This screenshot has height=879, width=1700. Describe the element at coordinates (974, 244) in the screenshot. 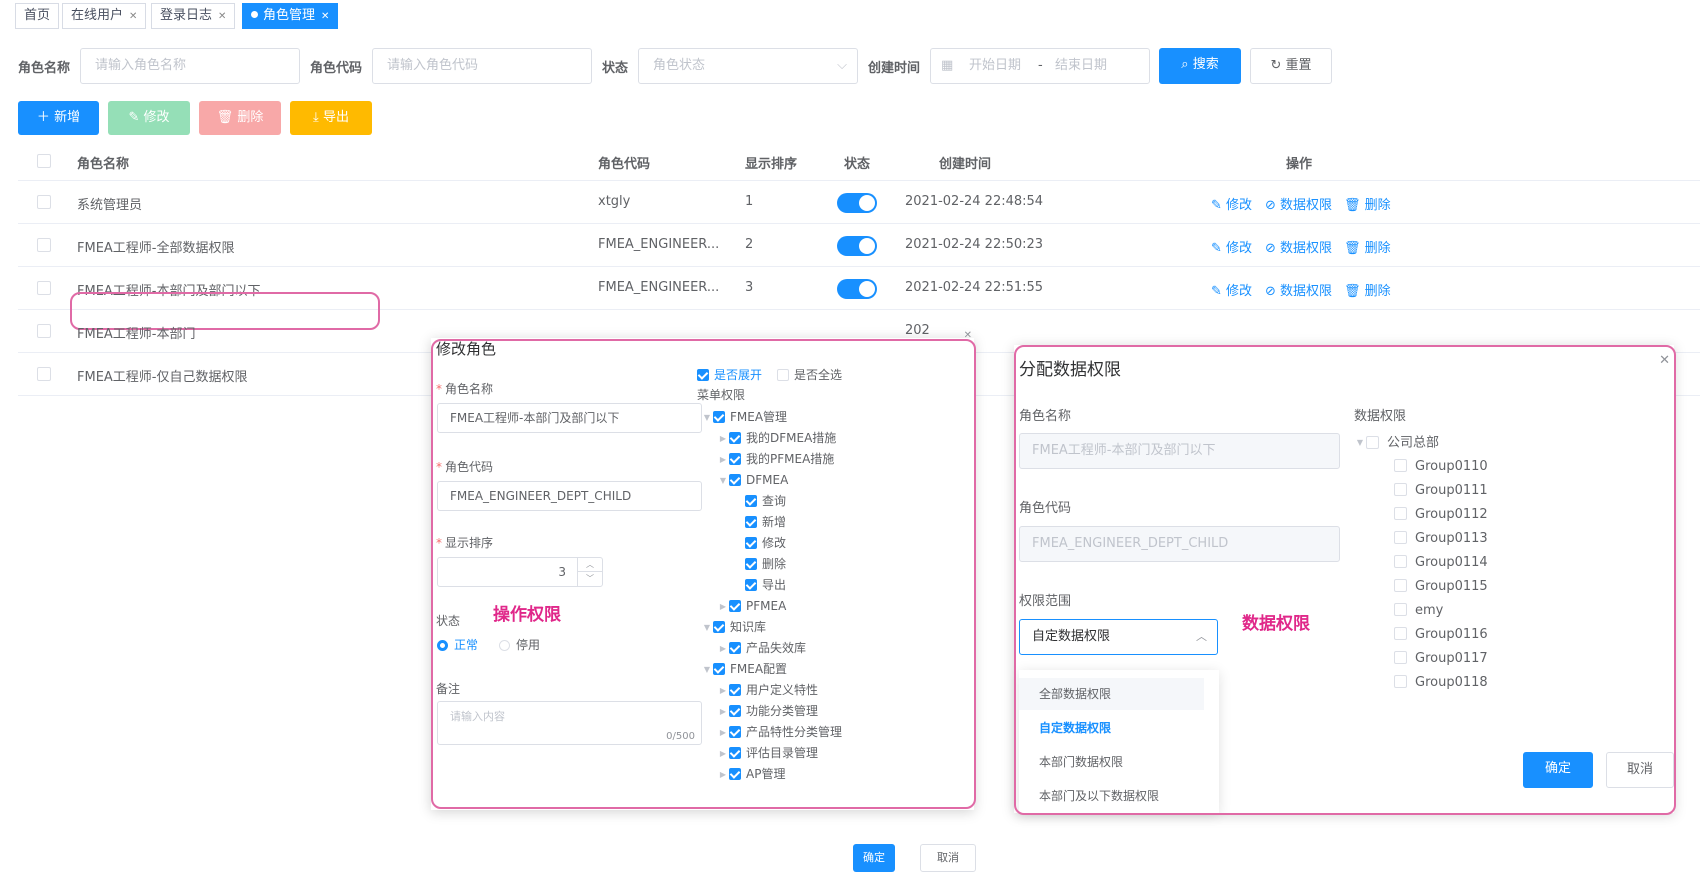

I see `created-time: 2021-02-24 22:50:23` at that location.